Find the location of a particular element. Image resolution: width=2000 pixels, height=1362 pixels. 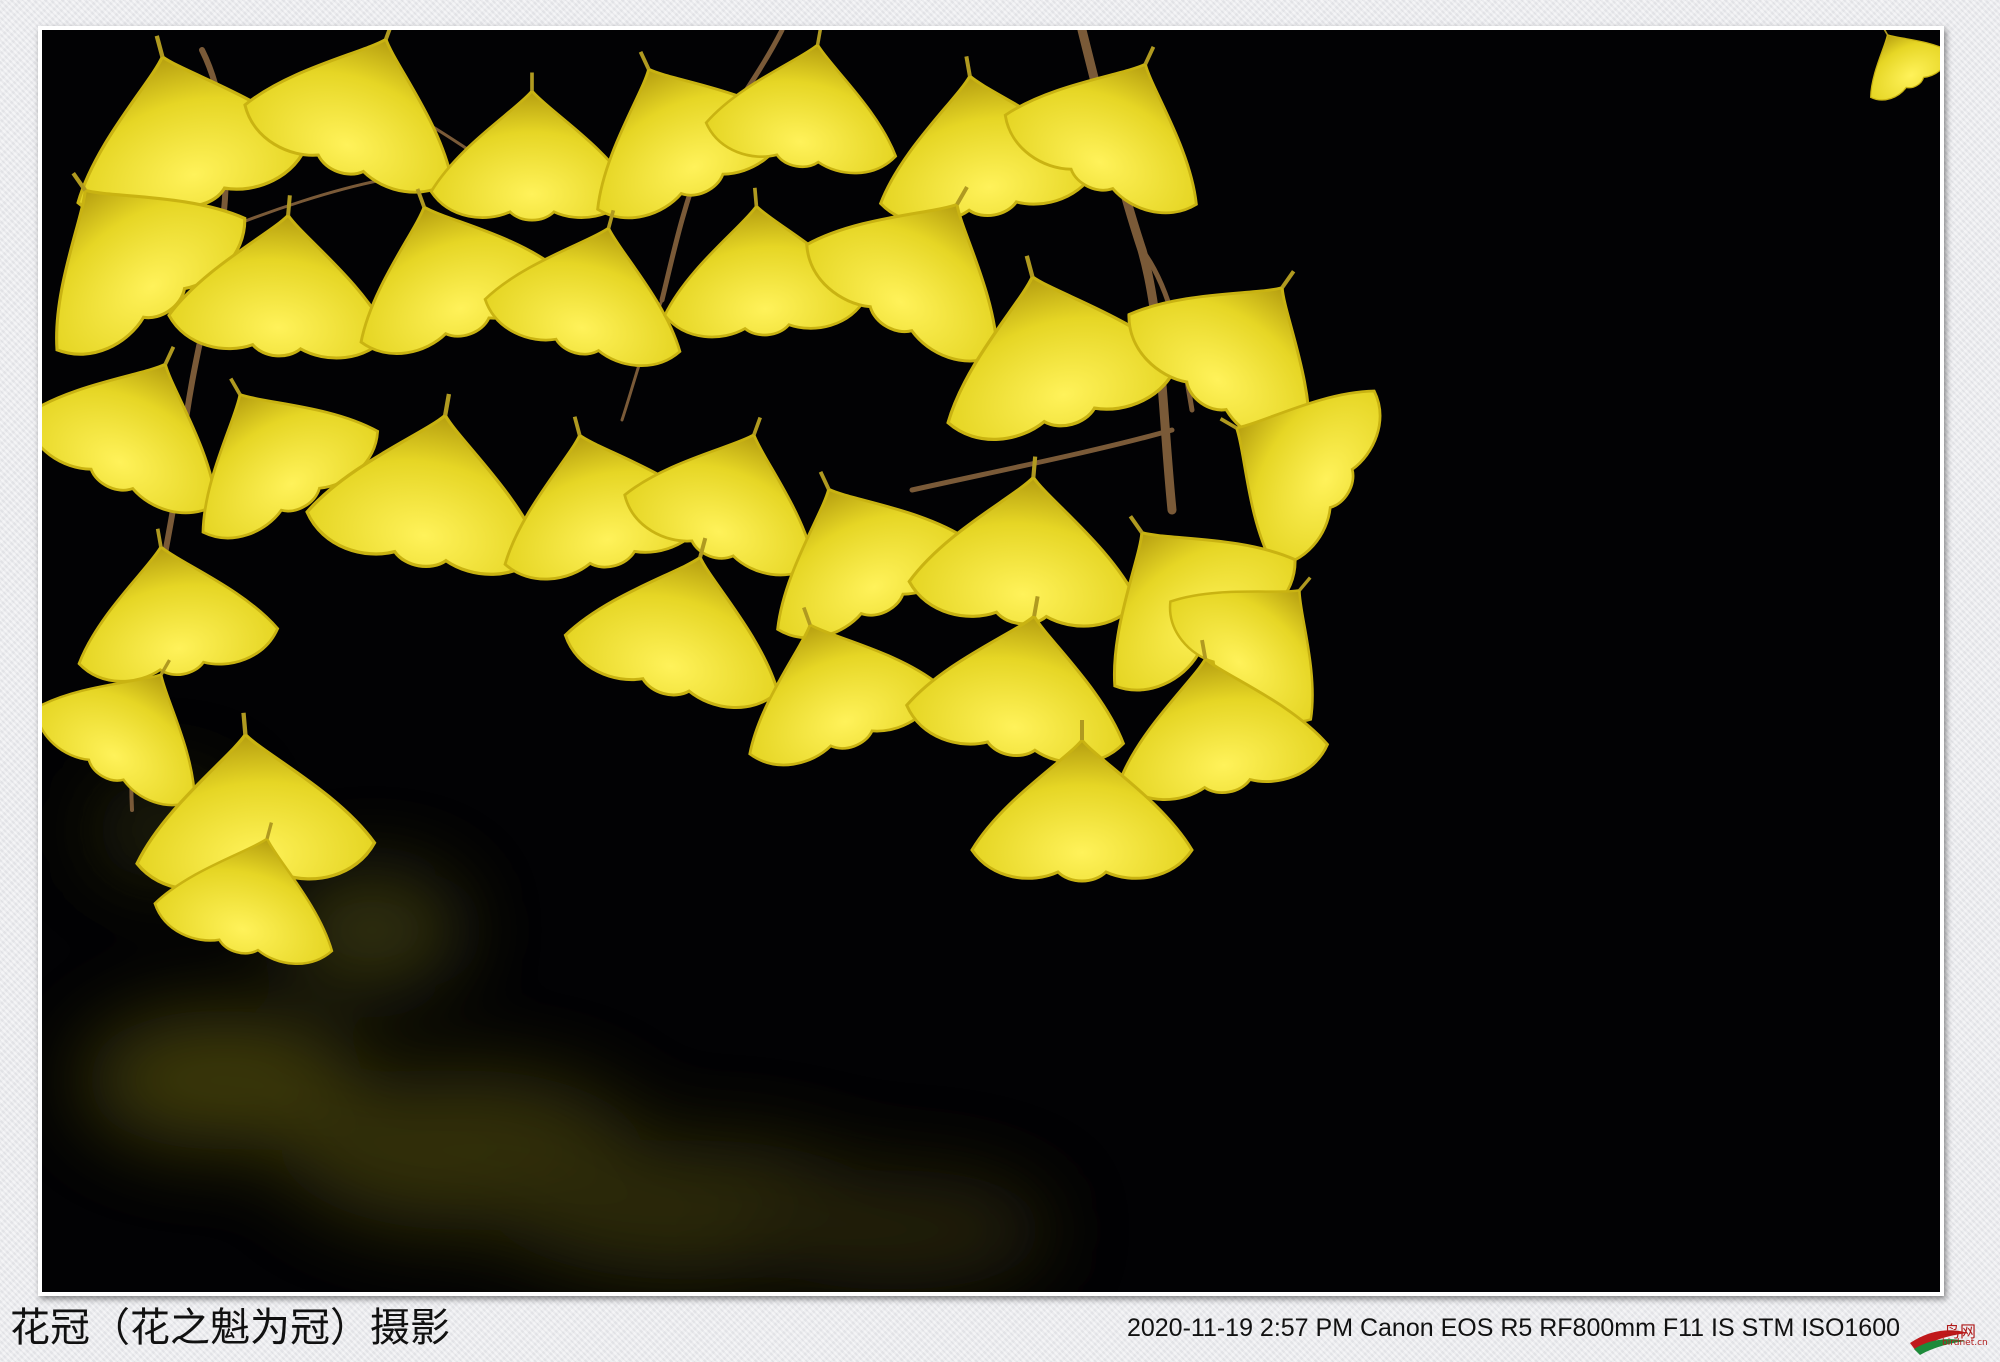

logo-subtext: birdnet.cn is located at coordinates (1965, 1343).